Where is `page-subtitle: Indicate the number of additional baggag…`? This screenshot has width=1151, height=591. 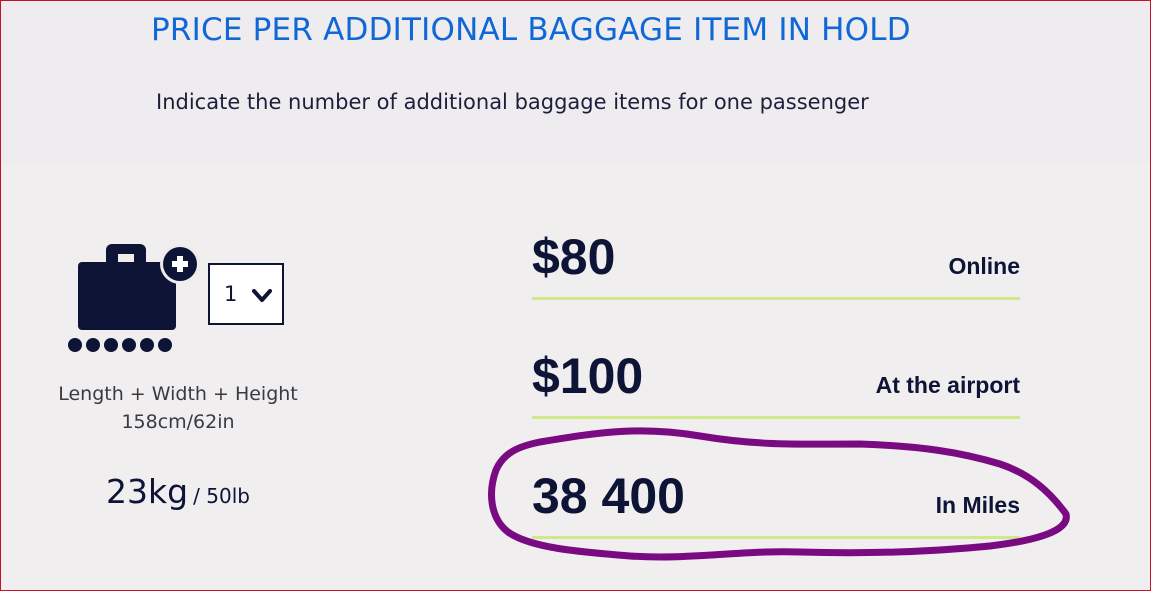 page-subtitle: Indicate the number of additional baggag… is located at coordinates (512, 102).